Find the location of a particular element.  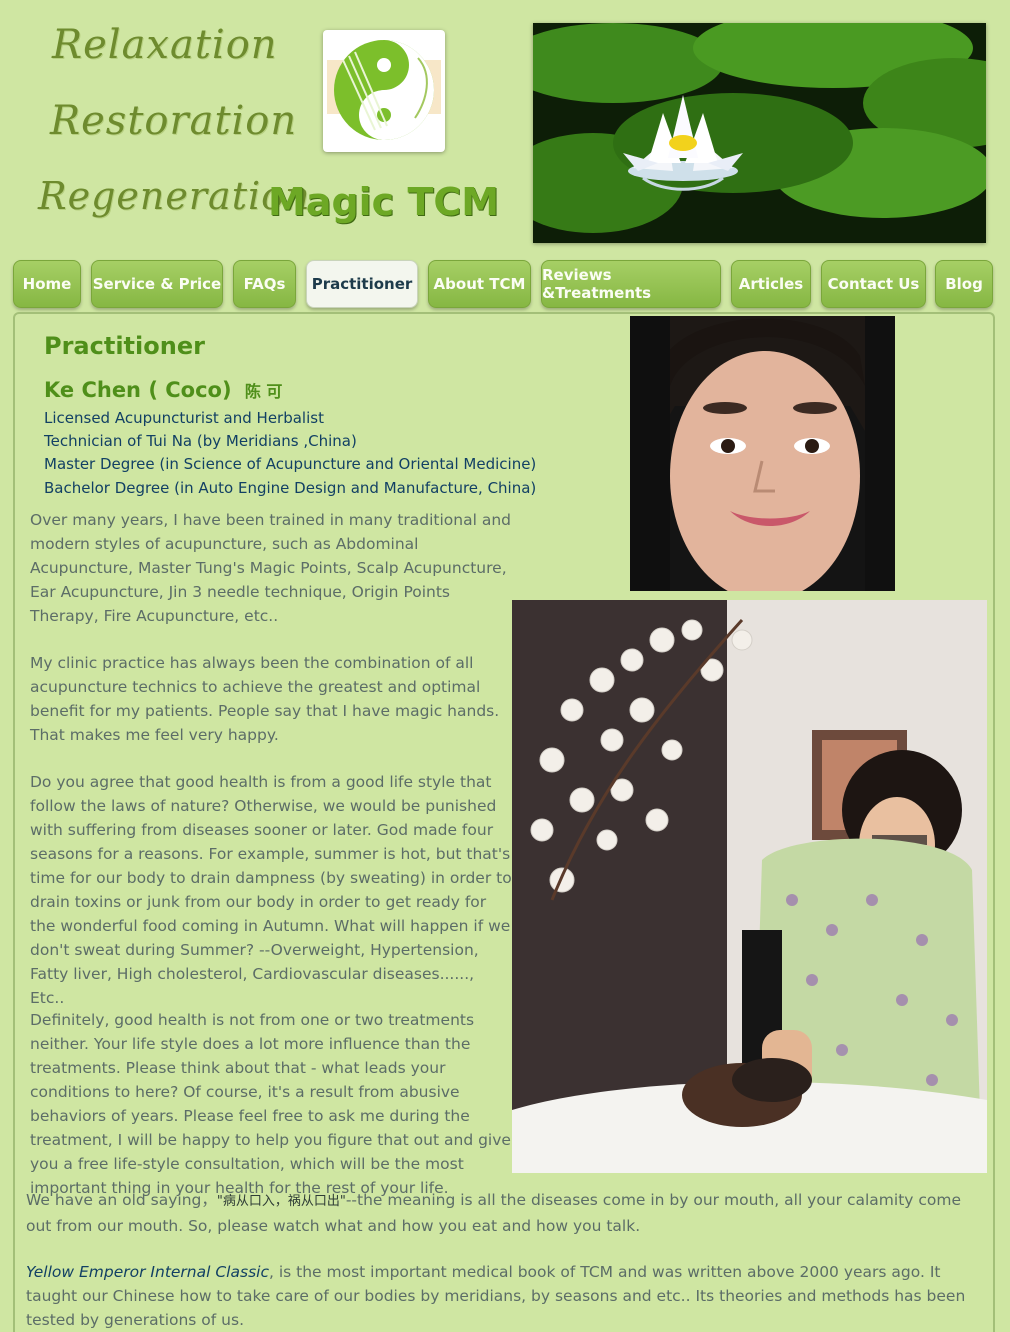

nav-reviews-treatments: Reviews &Treatments is located at coordinates (631, 284).